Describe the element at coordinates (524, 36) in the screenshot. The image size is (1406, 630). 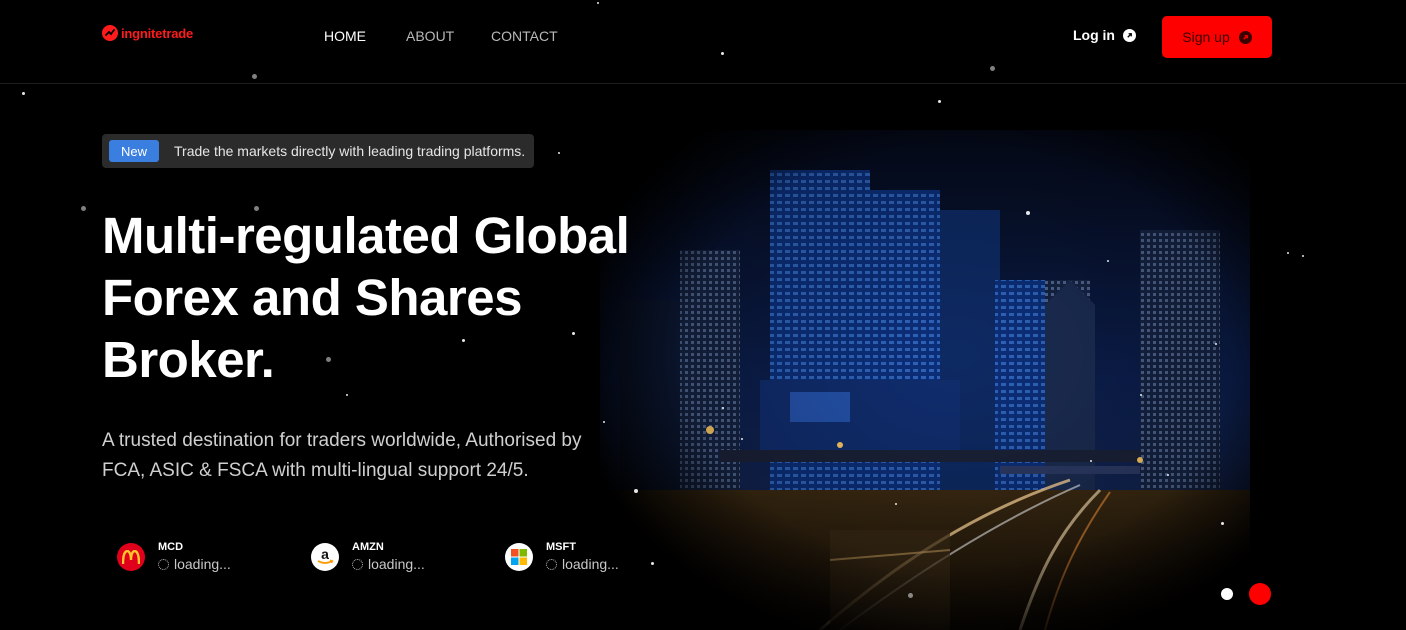
I see `nav-contact: CONTACT` at that location.